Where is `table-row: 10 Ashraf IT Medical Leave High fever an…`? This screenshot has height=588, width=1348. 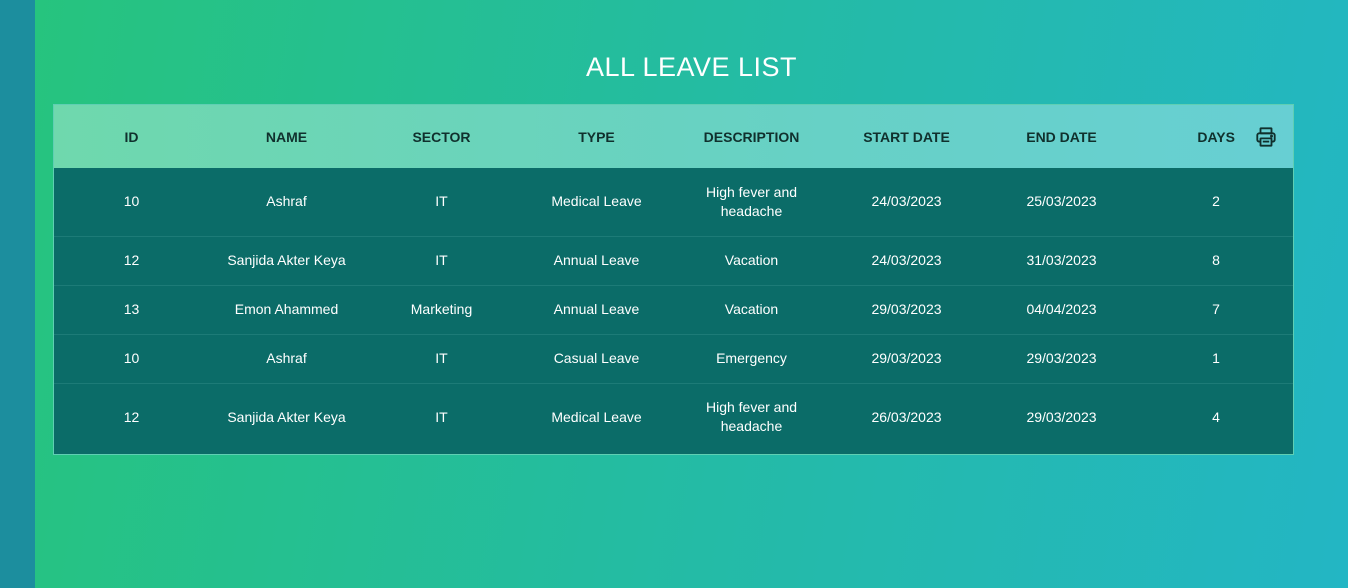 table-row: 10 Ashraf IT Medical Leave High fever an… is located at coordinates (673, 202).